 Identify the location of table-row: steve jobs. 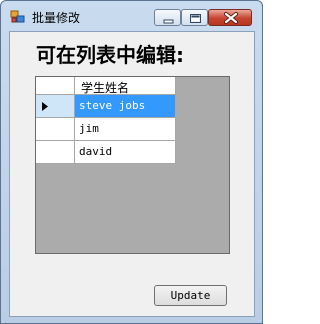
(106, 106).